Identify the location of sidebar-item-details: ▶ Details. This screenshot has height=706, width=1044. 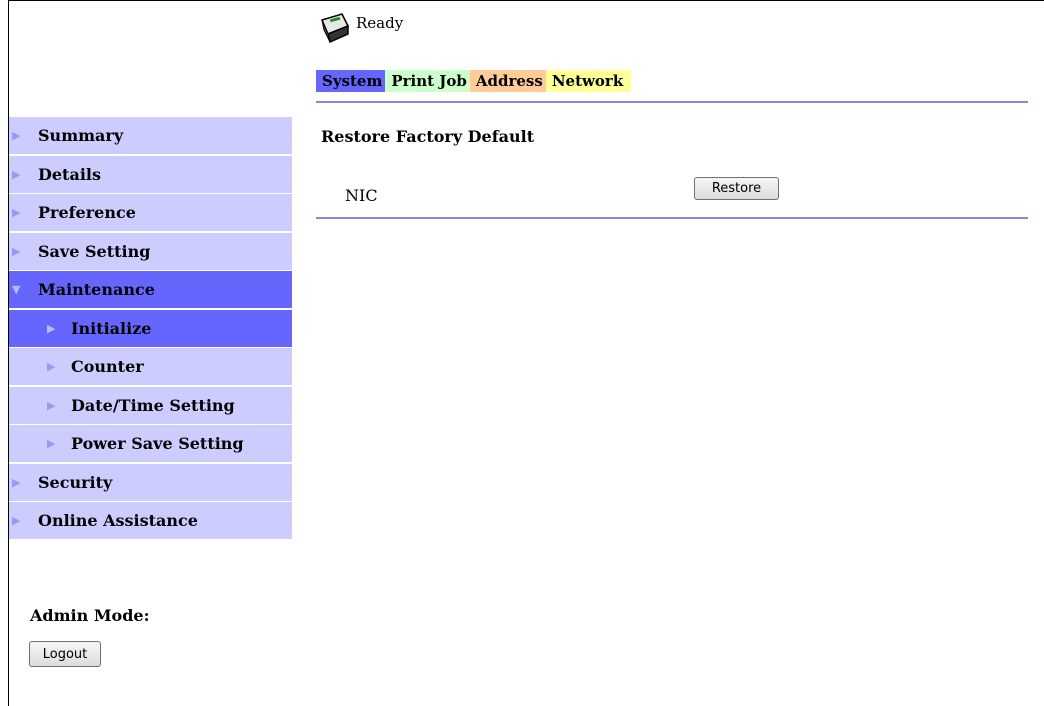
(150, 174).